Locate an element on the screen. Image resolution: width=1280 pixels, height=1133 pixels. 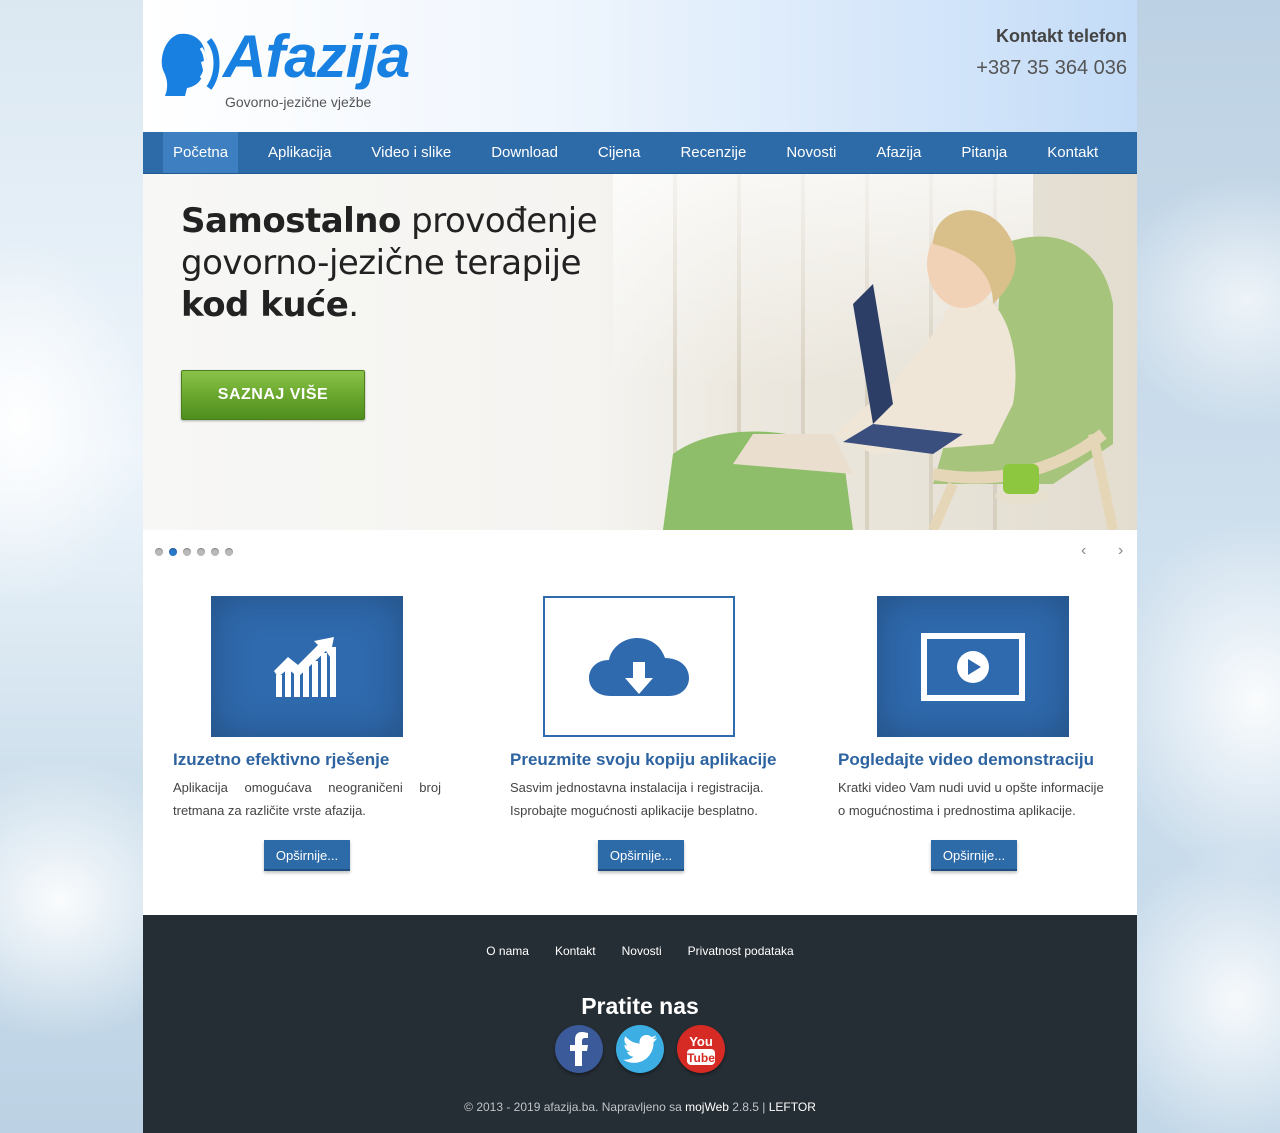
nav-item-novosti: Novosti is located at coordinates (811, 152).